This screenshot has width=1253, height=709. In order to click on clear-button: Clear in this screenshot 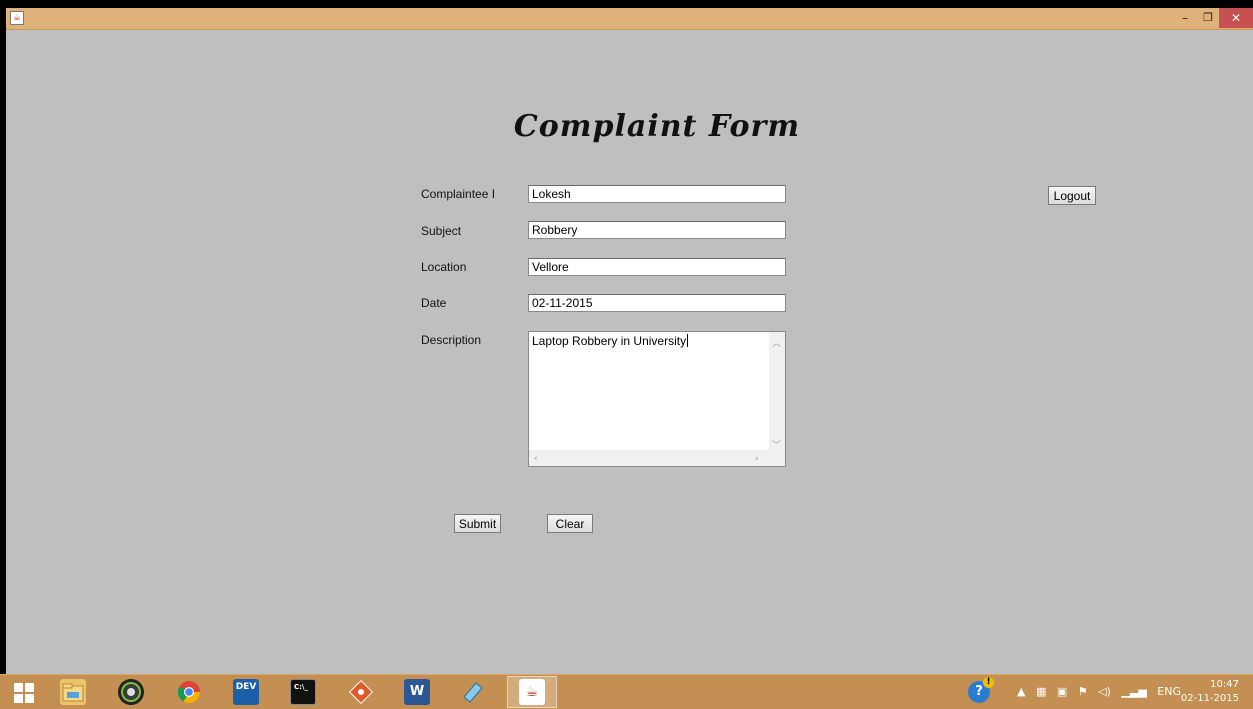, I will do `click(570, 523)`.